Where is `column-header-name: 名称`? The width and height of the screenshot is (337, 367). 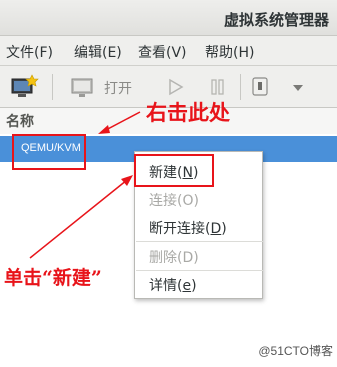
column-header-name: 名称 is located at coordinates (20, 122).